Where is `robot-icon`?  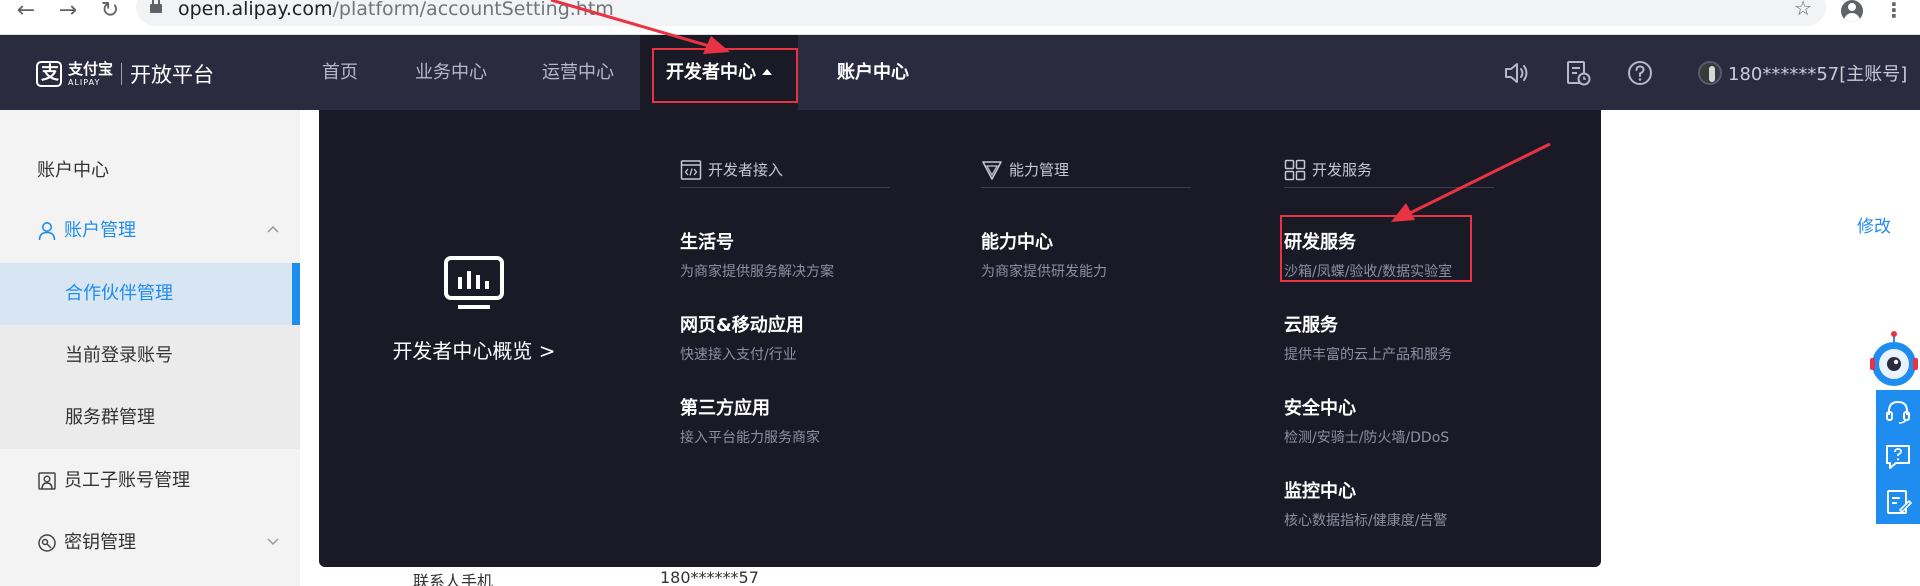 robot-icon is located at coordinates (1894, 360).